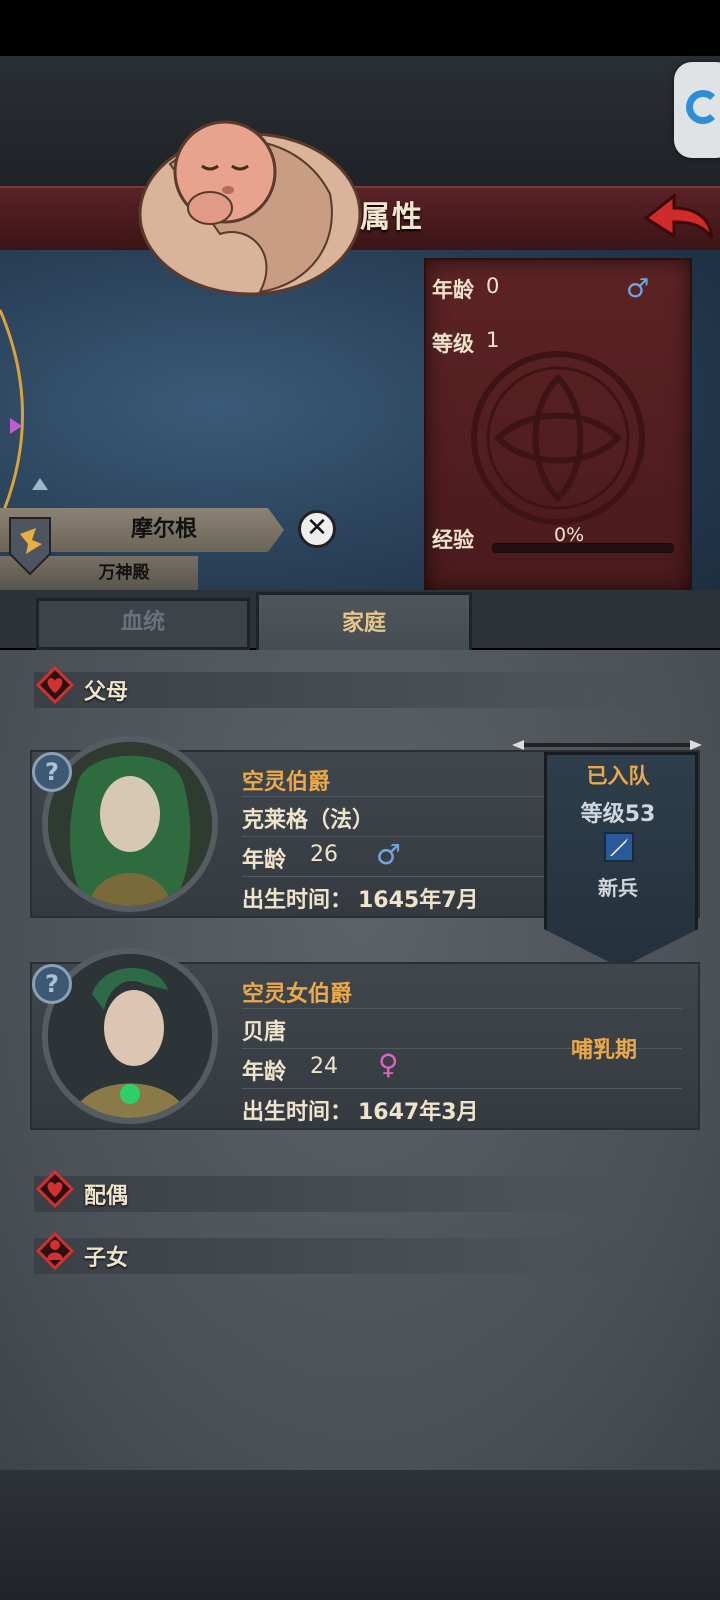 The width and height of the screenshot is (720, 1600). I want to click on father-name: 克莱格（法）, so click(308, 820).